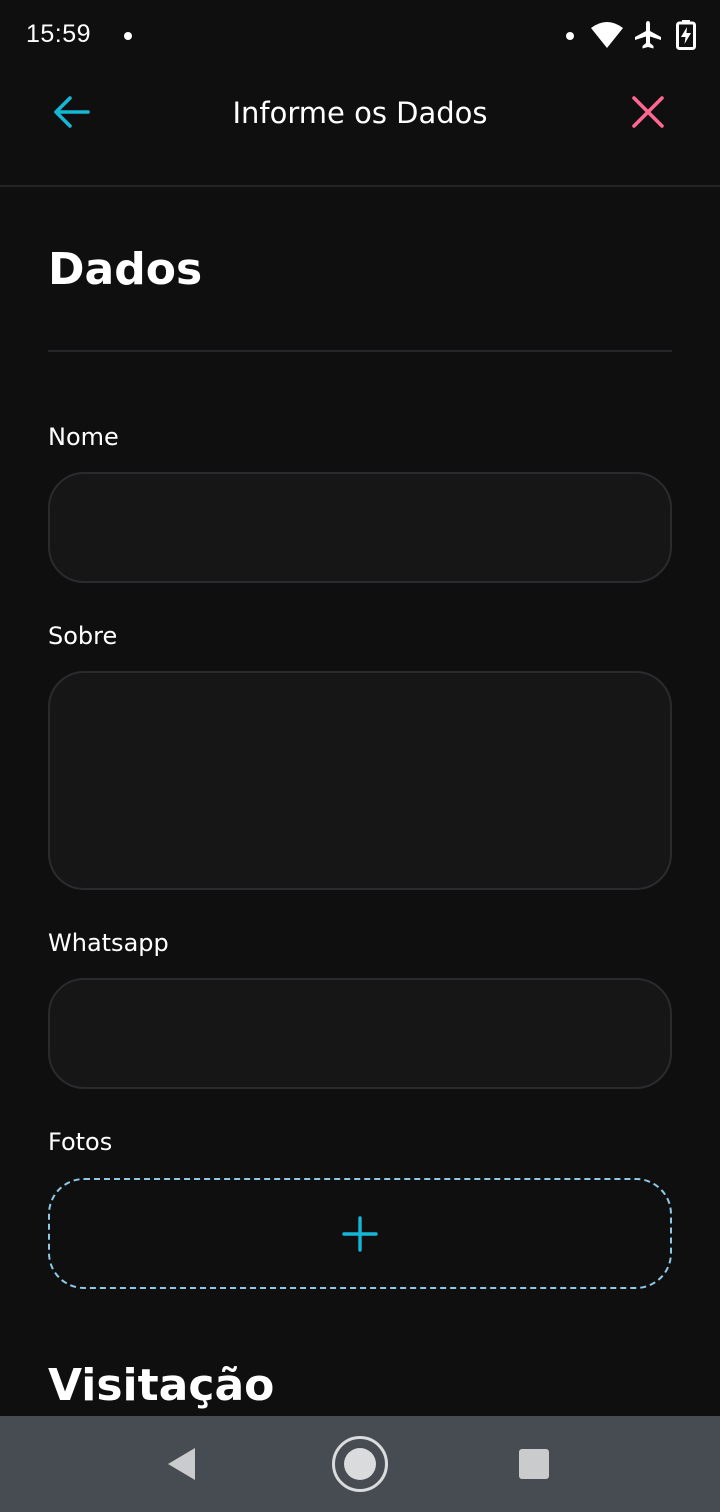 The image size is (720, 1512). I want to click on nav-back-button, so click(182, 1464).